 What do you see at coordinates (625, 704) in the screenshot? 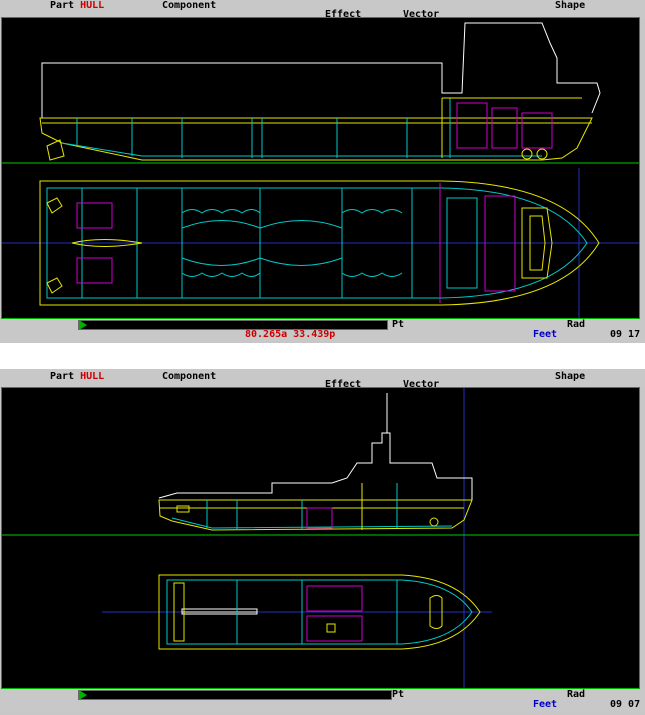
I see `clock-readout: 09 07` at bounding box center [625, 704].